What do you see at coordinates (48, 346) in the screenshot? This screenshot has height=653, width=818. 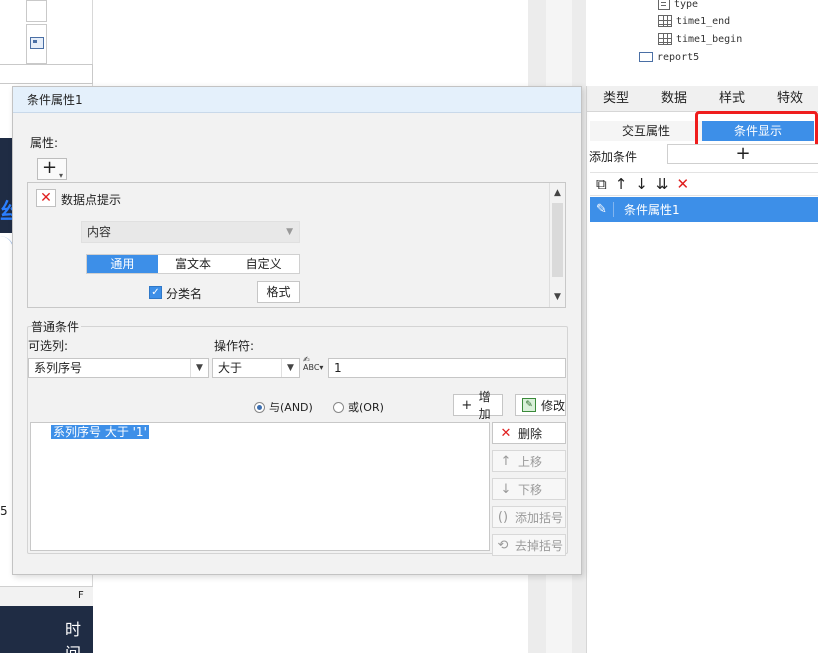 I see `column-label: 可选列:` at bounding box center [48, 346].